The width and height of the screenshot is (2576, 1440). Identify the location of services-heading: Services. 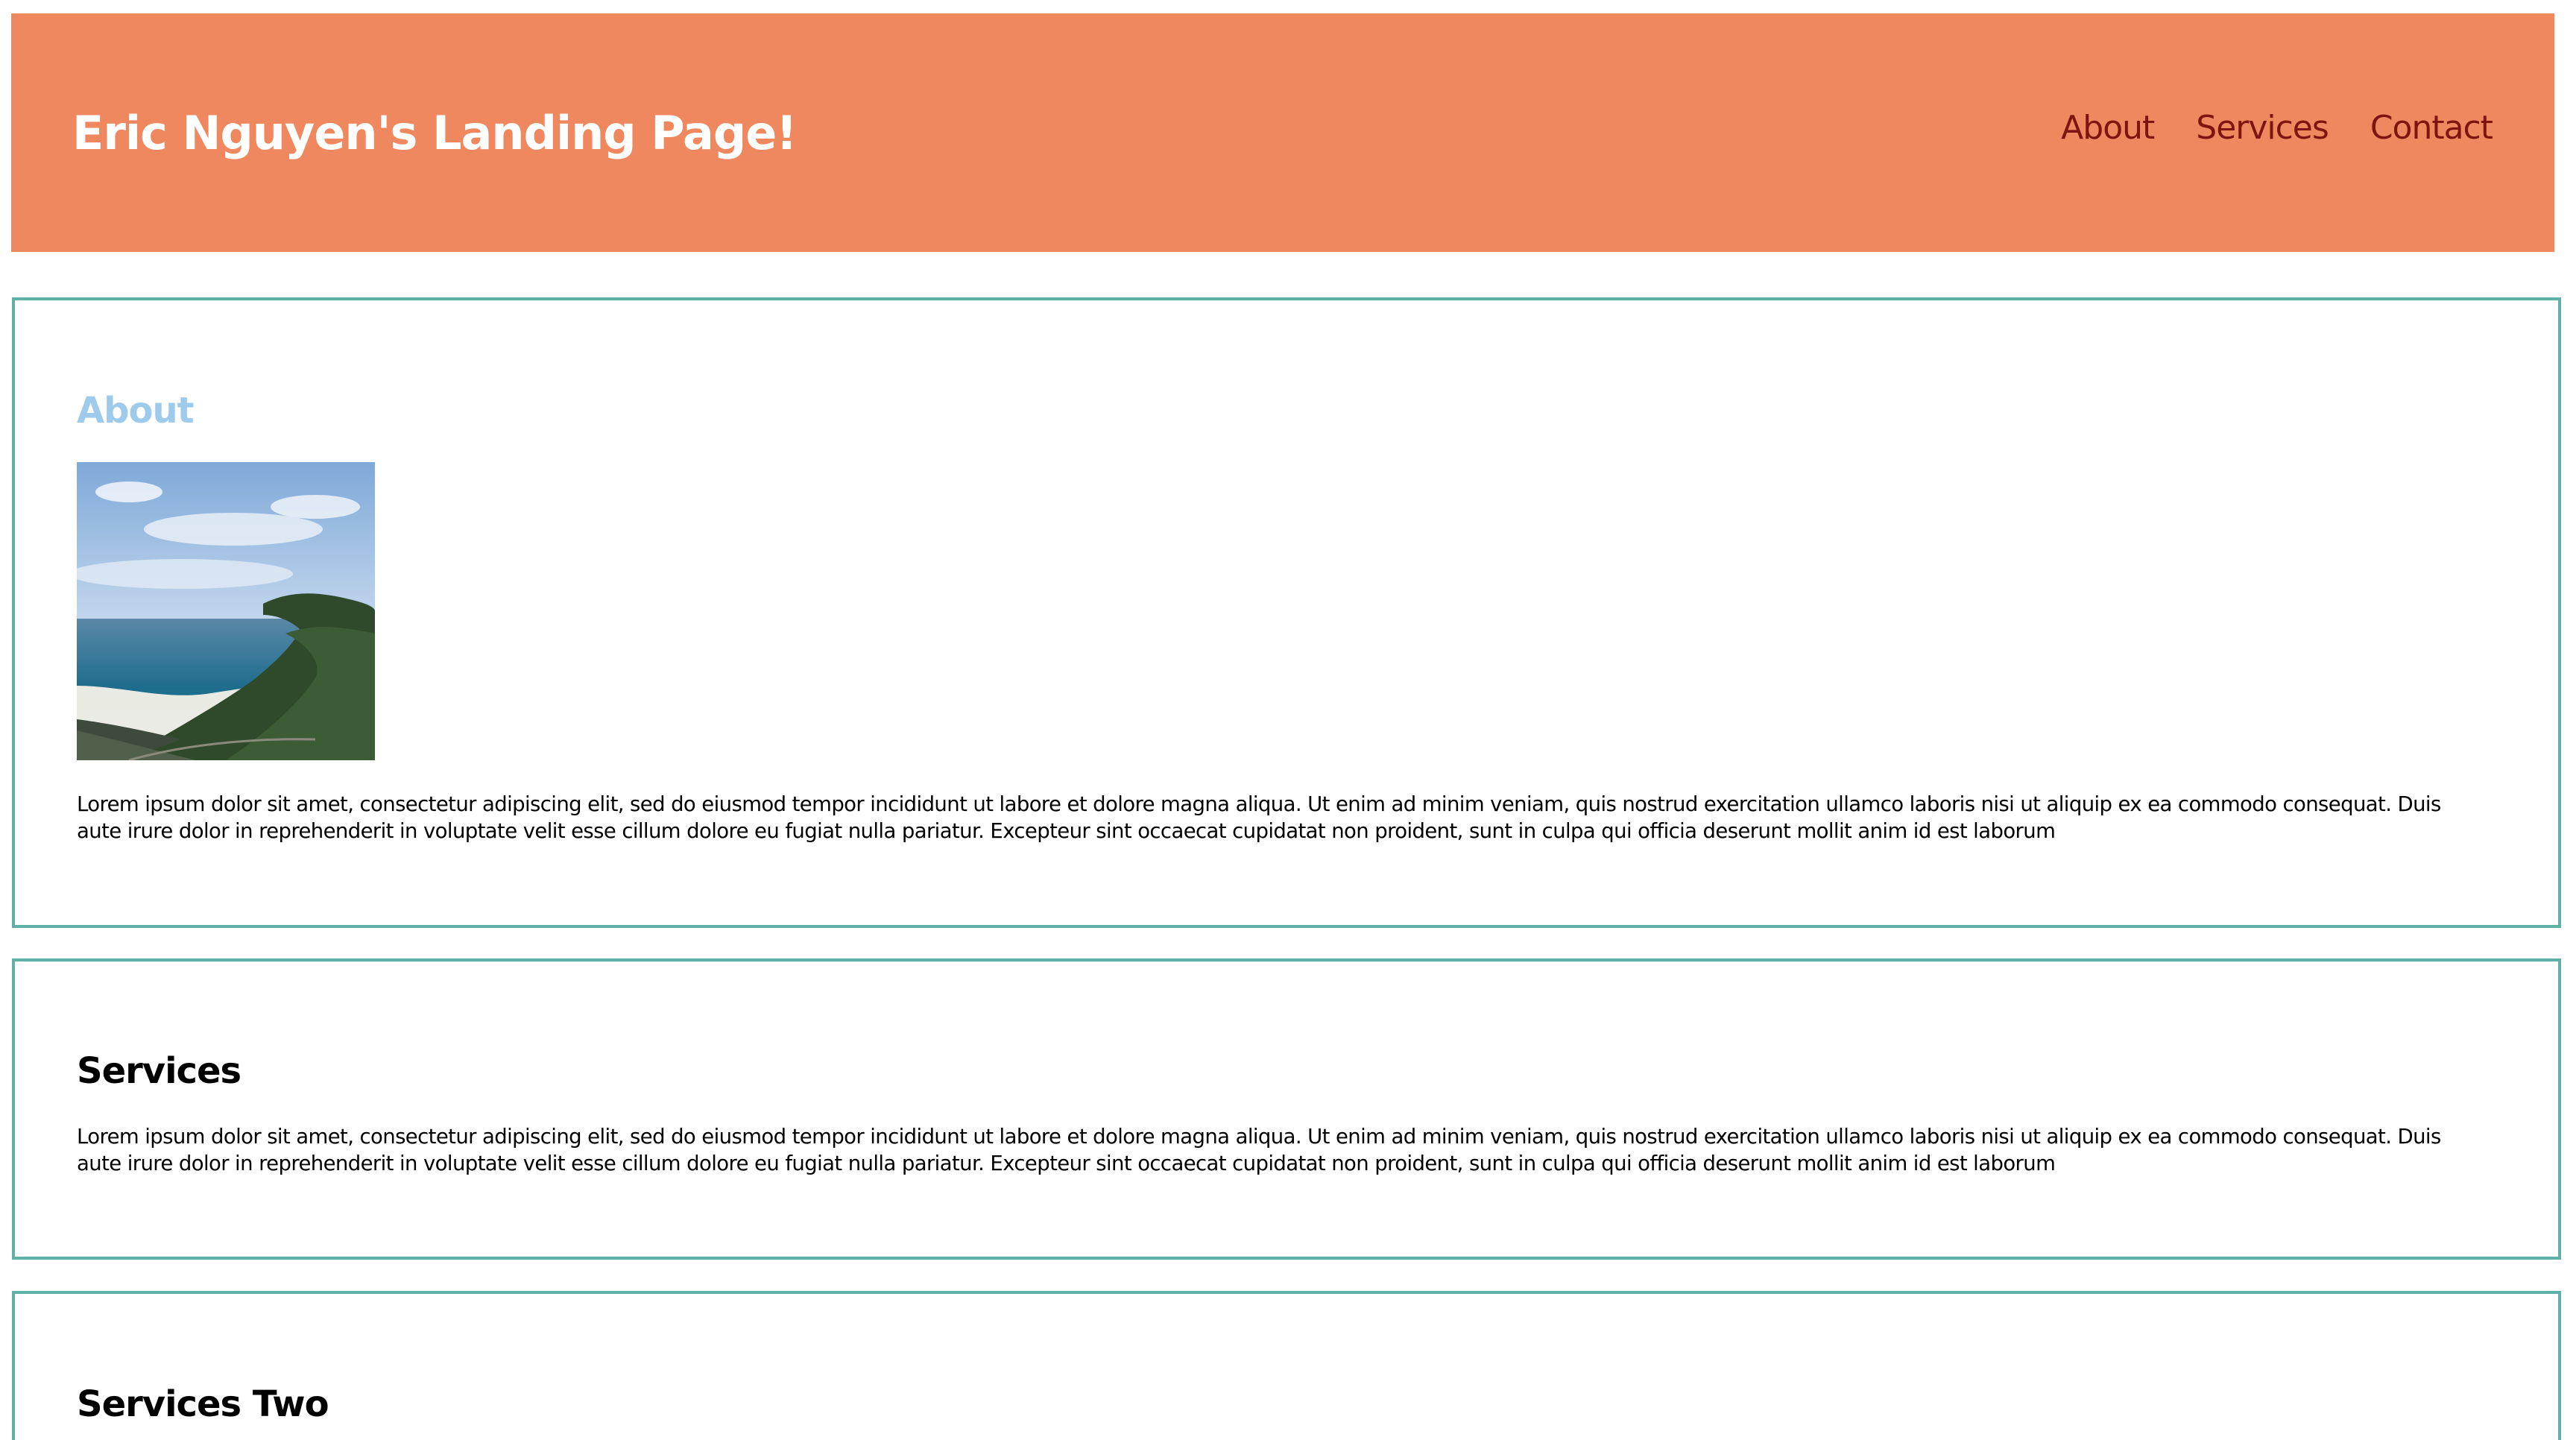
(160, 1071).